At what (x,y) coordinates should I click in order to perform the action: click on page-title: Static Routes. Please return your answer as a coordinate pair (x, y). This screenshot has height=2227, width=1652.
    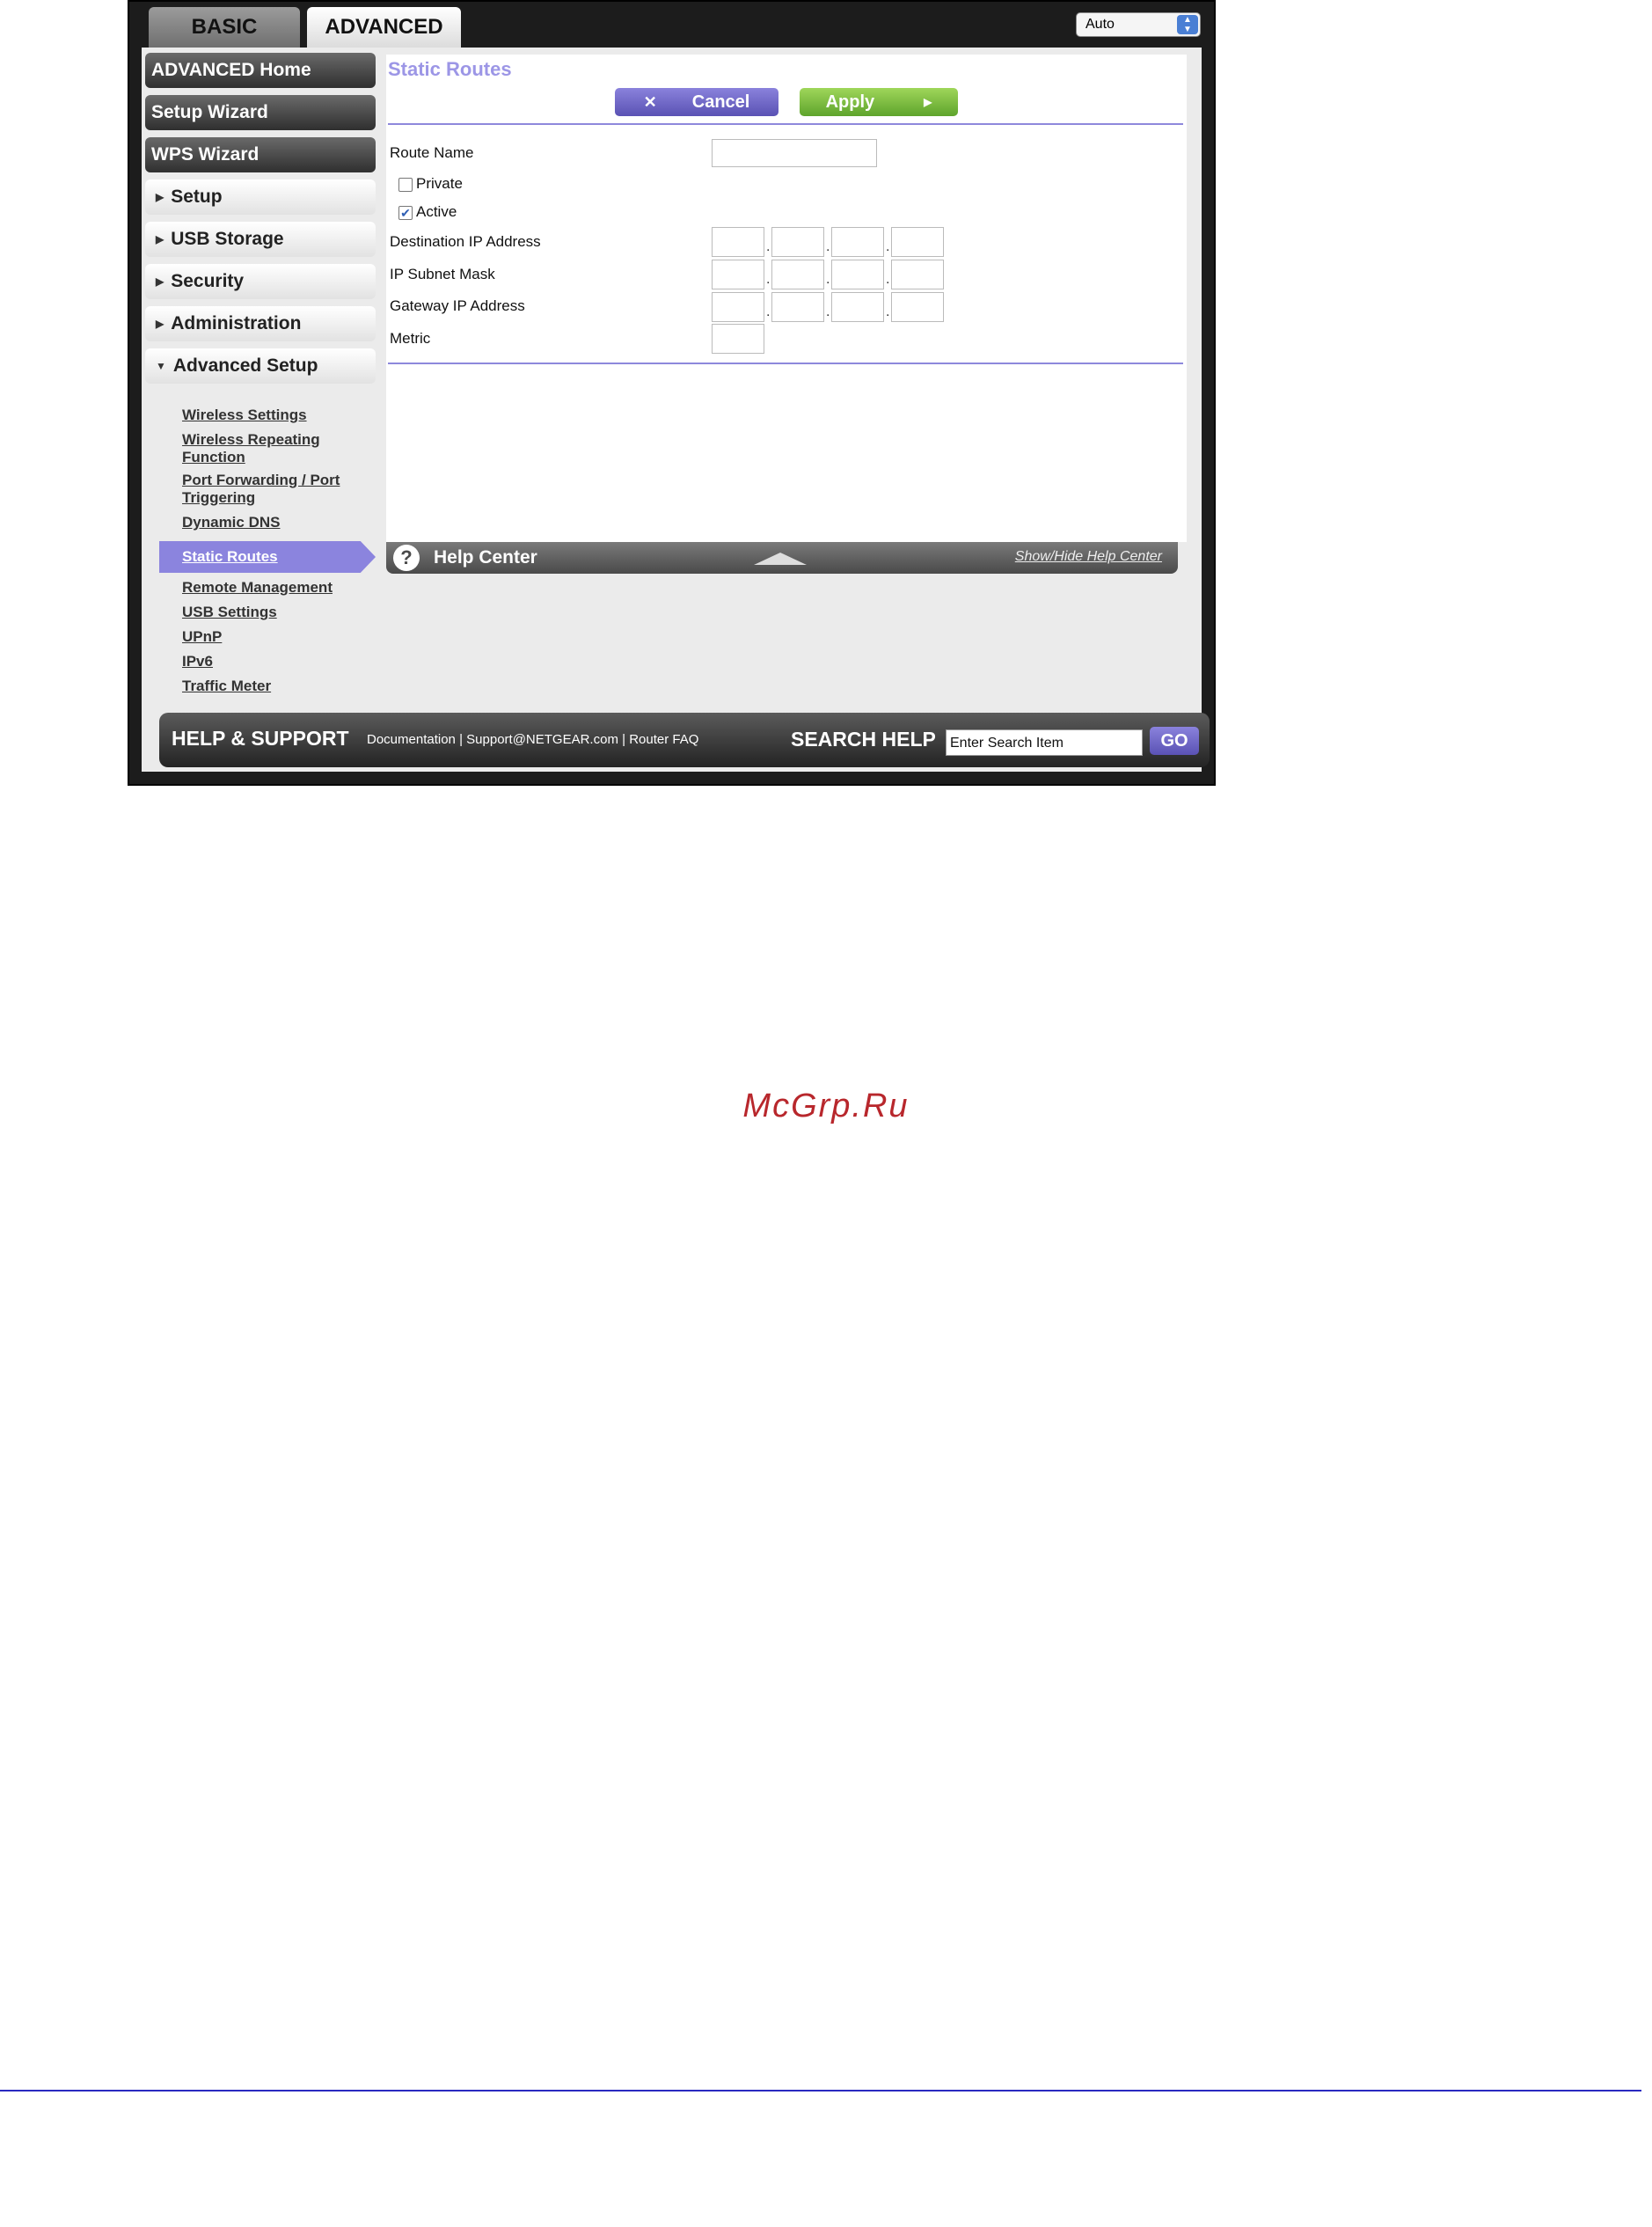
    Looking at the image, I should click on (450, 69).